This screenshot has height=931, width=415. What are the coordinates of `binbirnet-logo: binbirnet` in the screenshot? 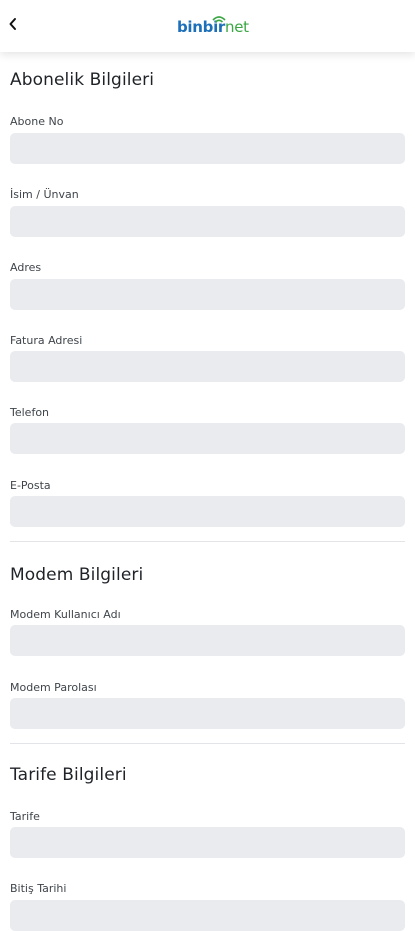 It's located at (213, 24).